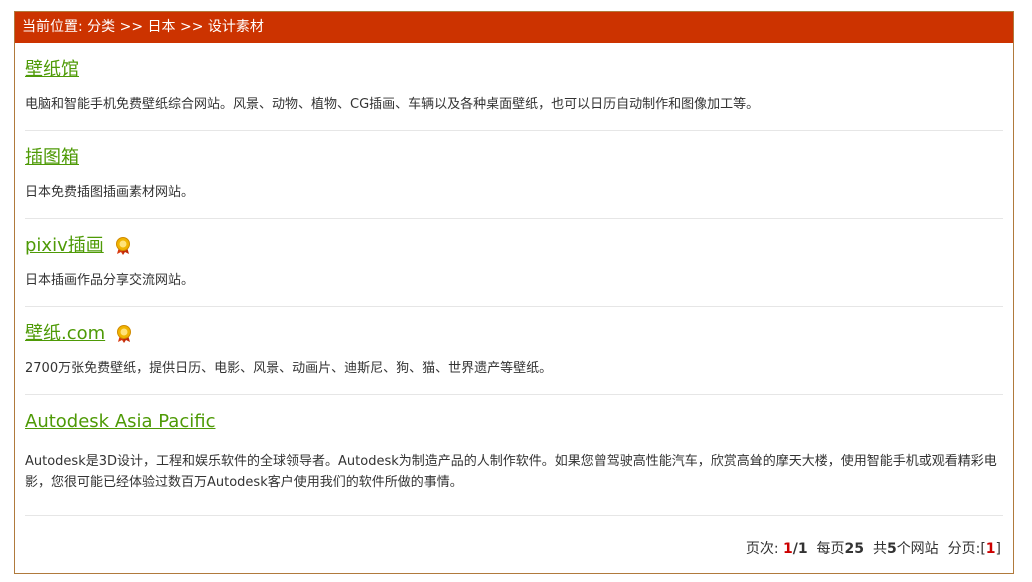 The image size is (1032, 582). Describe the element at coordinates (891, 549) in the screenshot. I see `total-count: 5` at that location.